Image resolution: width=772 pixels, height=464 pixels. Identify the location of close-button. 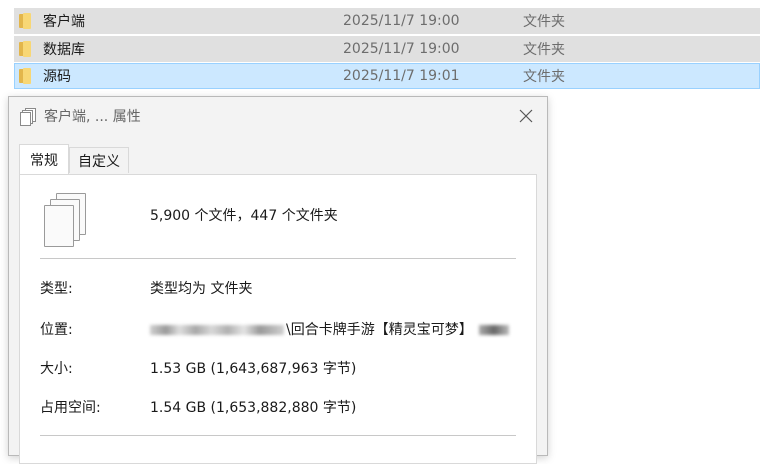
(526, 116).